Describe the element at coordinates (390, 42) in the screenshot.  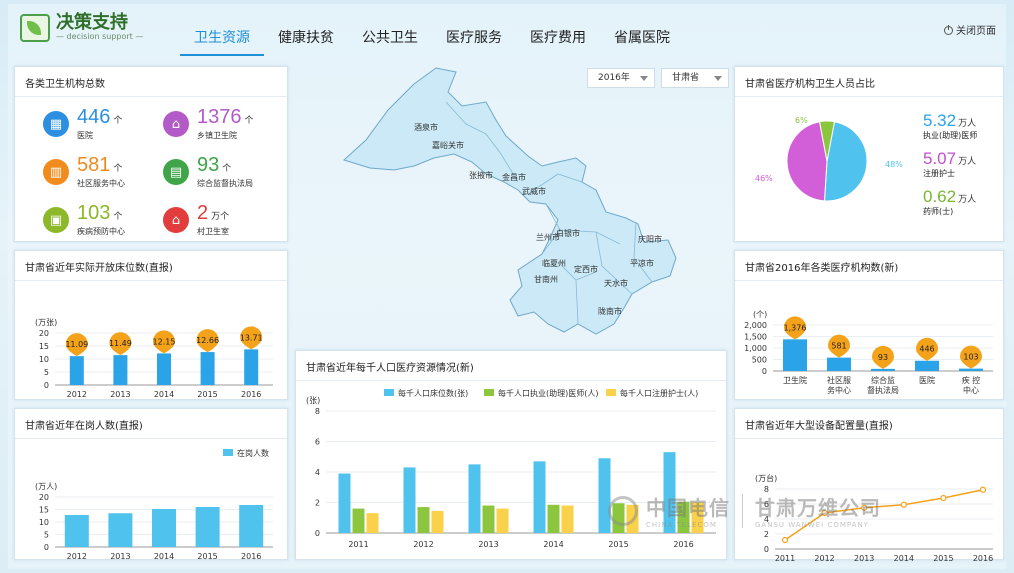
I see `tab-2: 公共卫生` at that location.